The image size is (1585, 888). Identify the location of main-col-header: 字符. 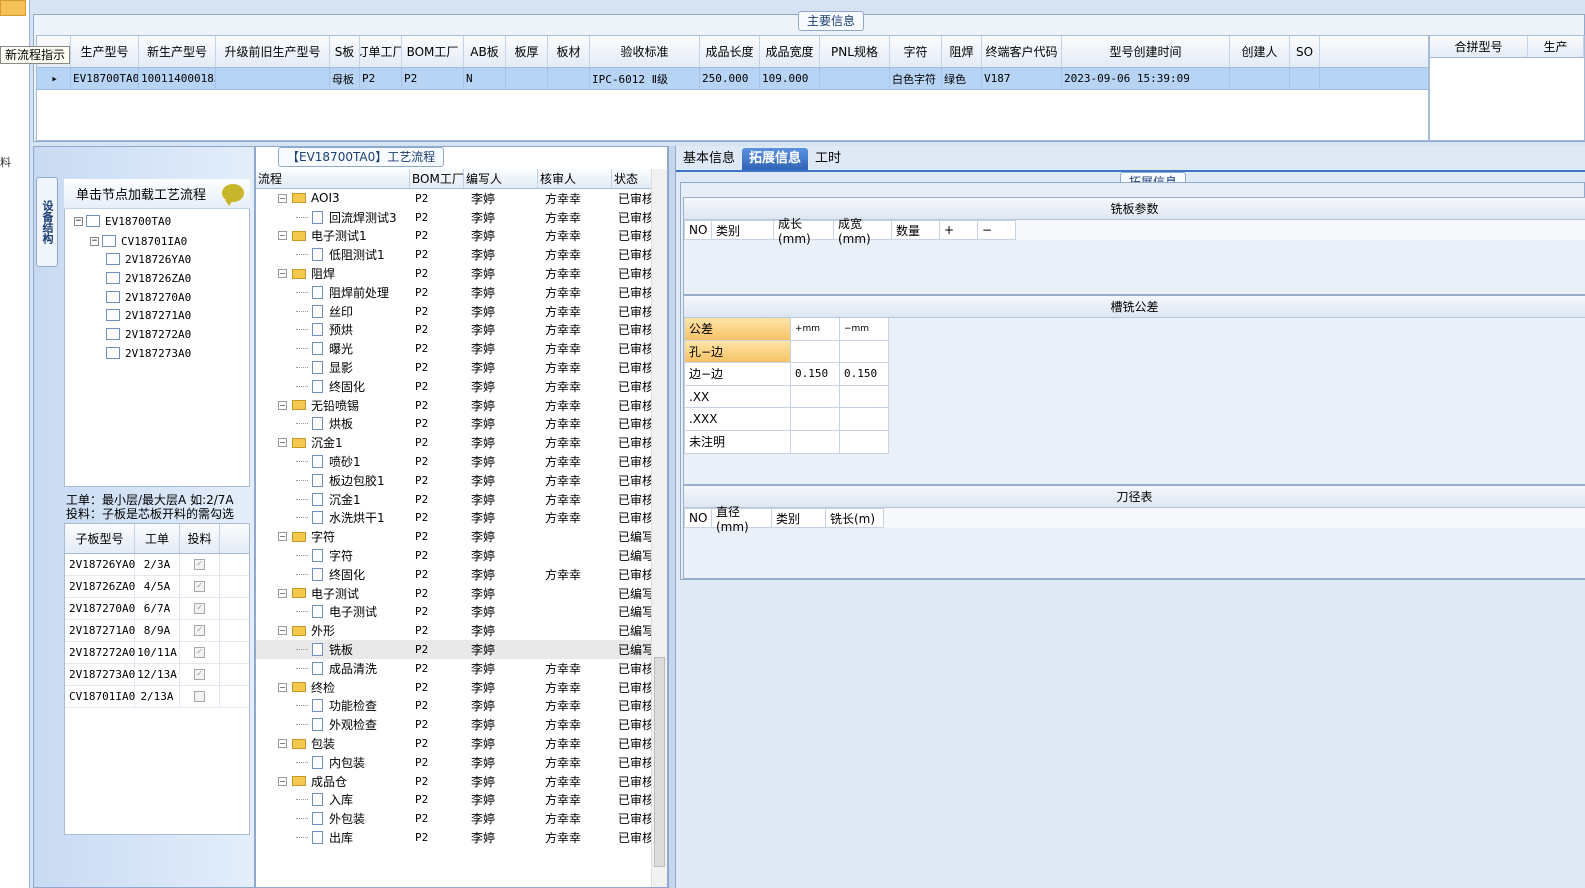
(916, 51).